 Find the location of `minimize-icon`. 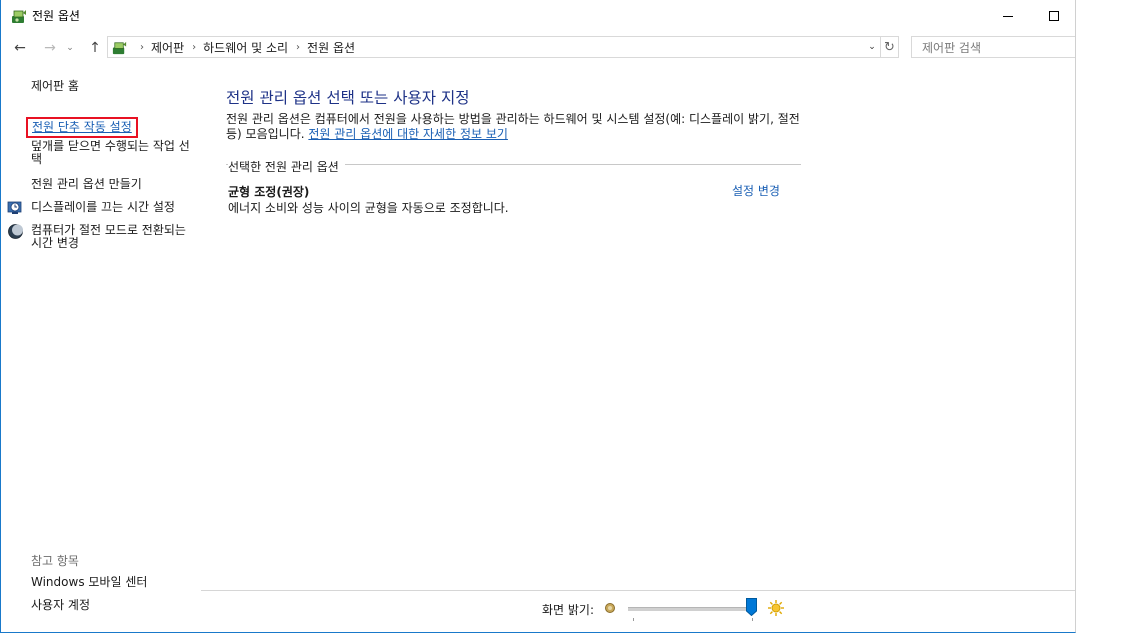

minimize-icon is located at coordinates (1008, 16).